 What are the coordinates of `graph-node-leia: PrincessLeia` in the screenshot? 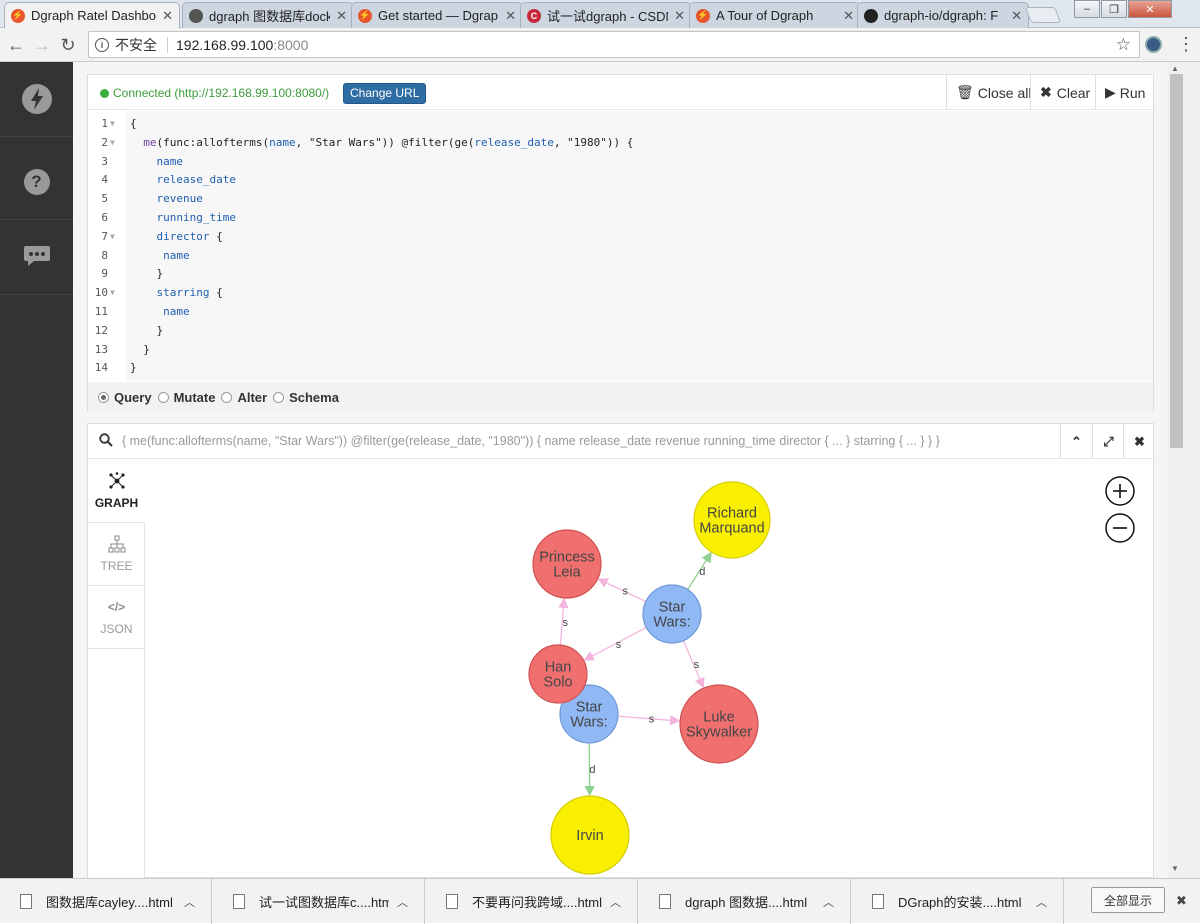 It's located at (567, 564).